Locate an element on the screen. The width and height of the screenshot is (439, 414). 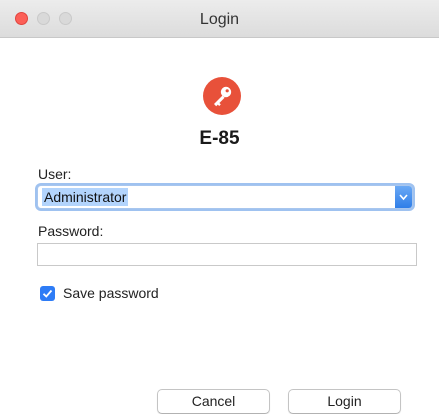
product-name: E-85 is located at coordinates (219, 138).